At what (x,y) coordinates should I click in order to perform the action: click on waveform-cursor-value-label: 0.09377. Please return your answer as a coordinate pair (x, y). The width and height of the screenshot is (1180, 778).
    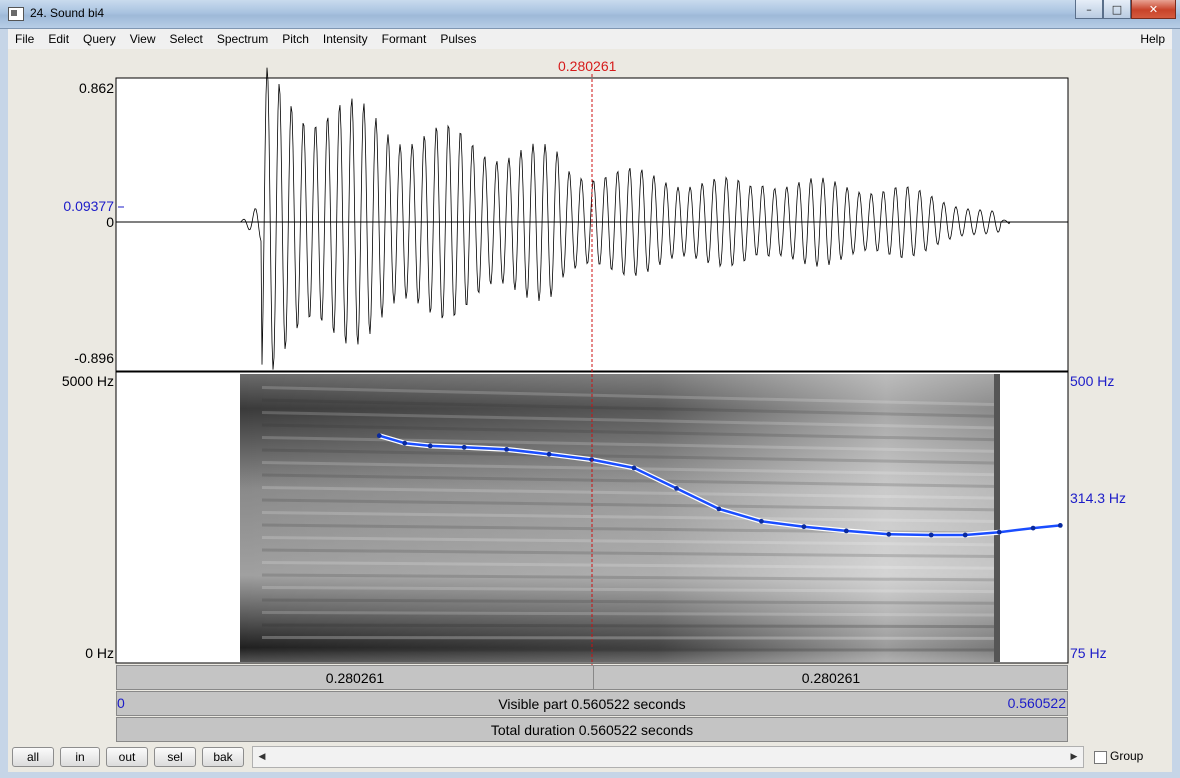
    Looking at the image, I should click on (88, 206).